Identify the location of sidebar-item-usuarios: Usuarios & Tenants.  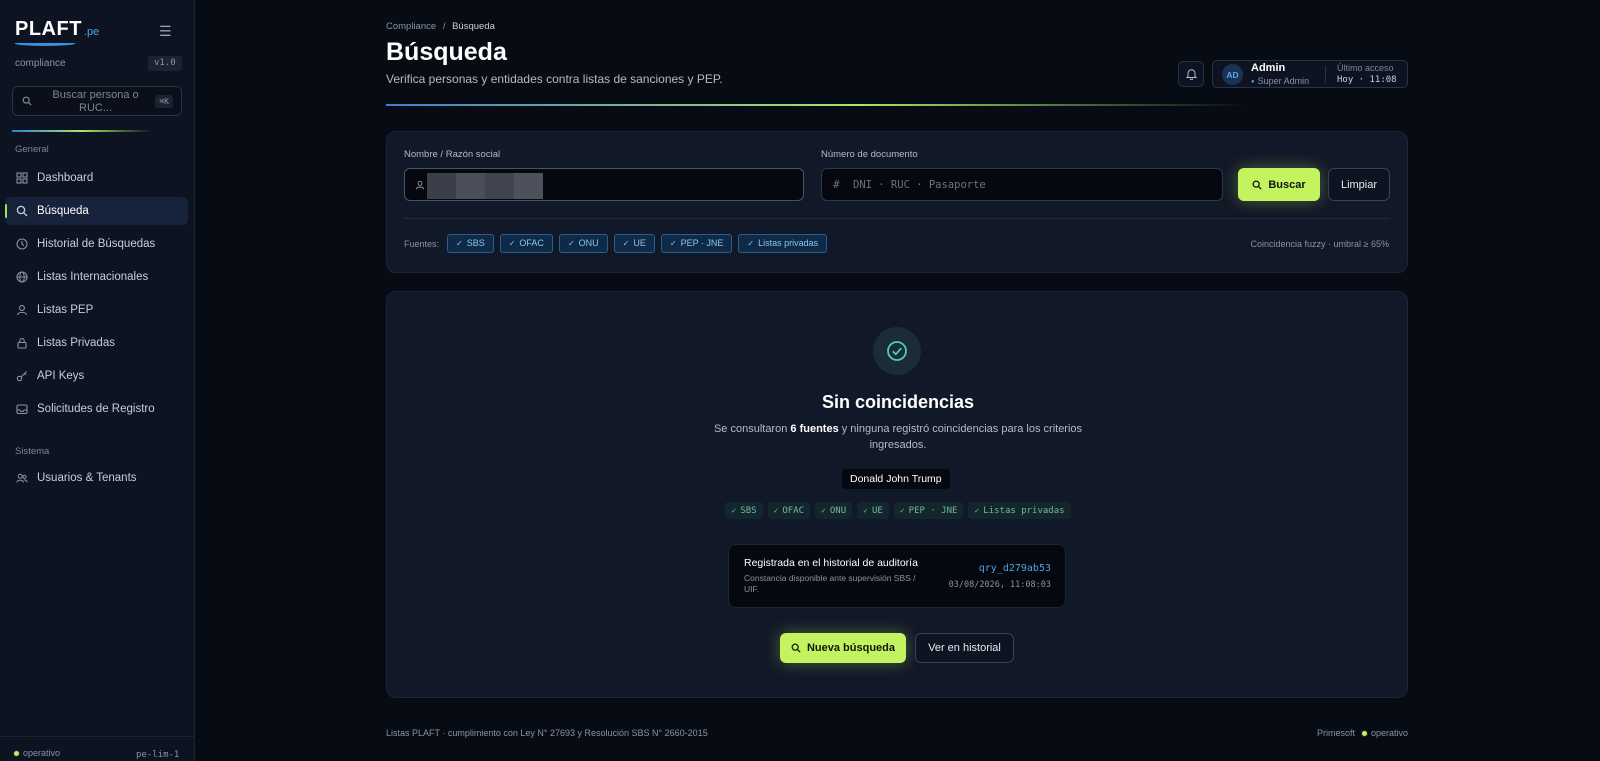
(96, 478).